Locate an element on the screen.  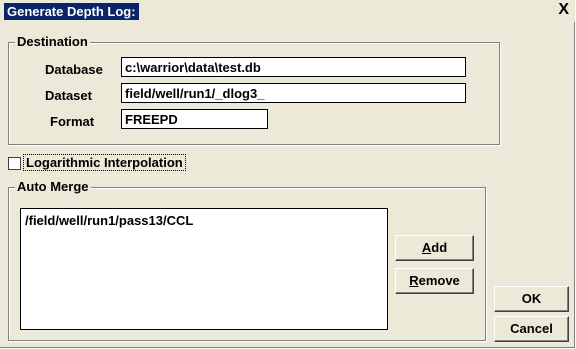
format-field is located at coordinates (194, 119).